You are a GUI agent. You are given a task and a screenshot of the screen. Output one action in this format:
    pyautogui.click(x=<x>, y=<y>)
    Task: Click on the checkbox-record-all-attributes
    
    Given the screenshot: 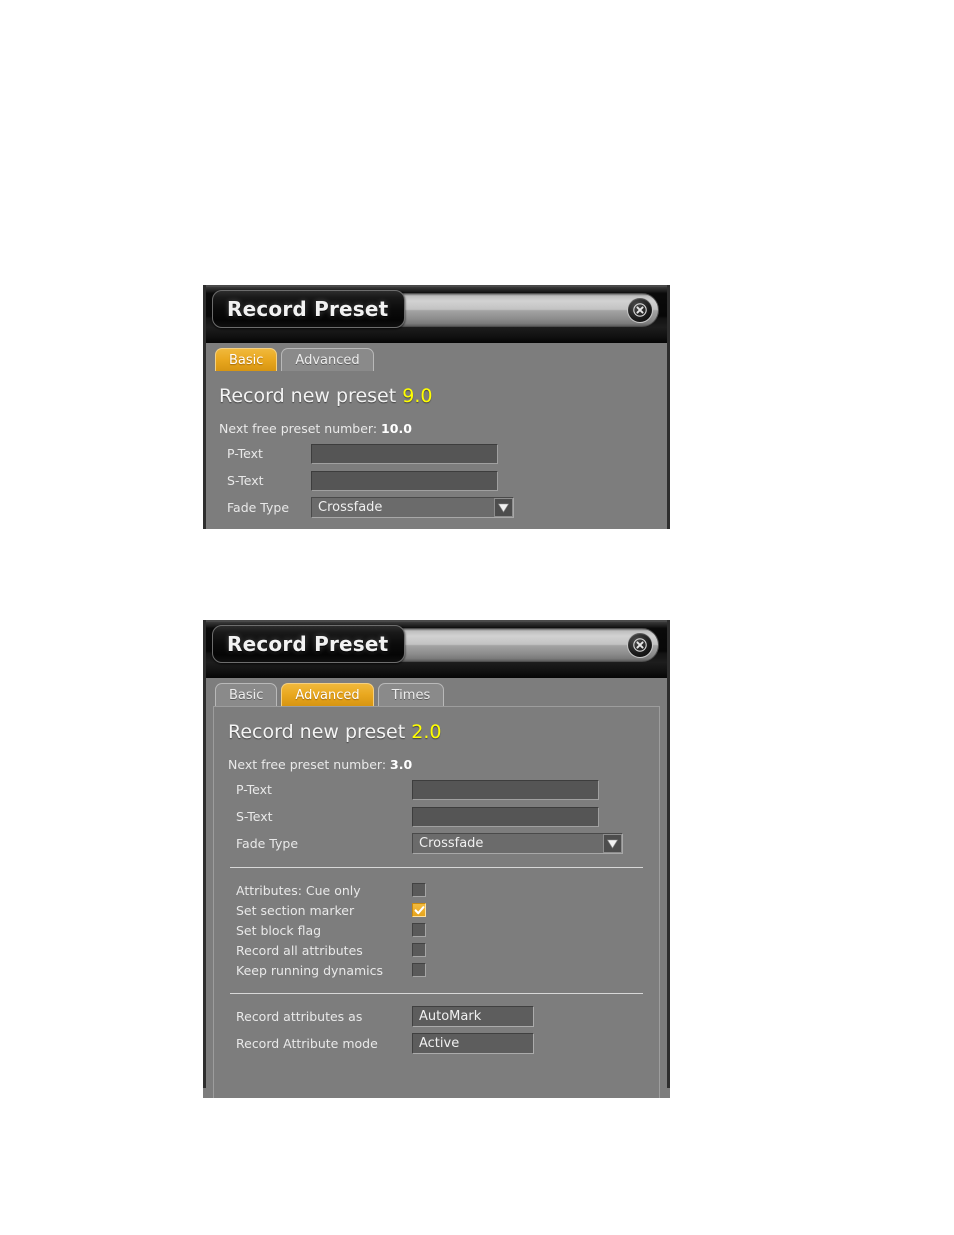 What is the action you would take?
    pyautogui.click(x=419, y=950)
    